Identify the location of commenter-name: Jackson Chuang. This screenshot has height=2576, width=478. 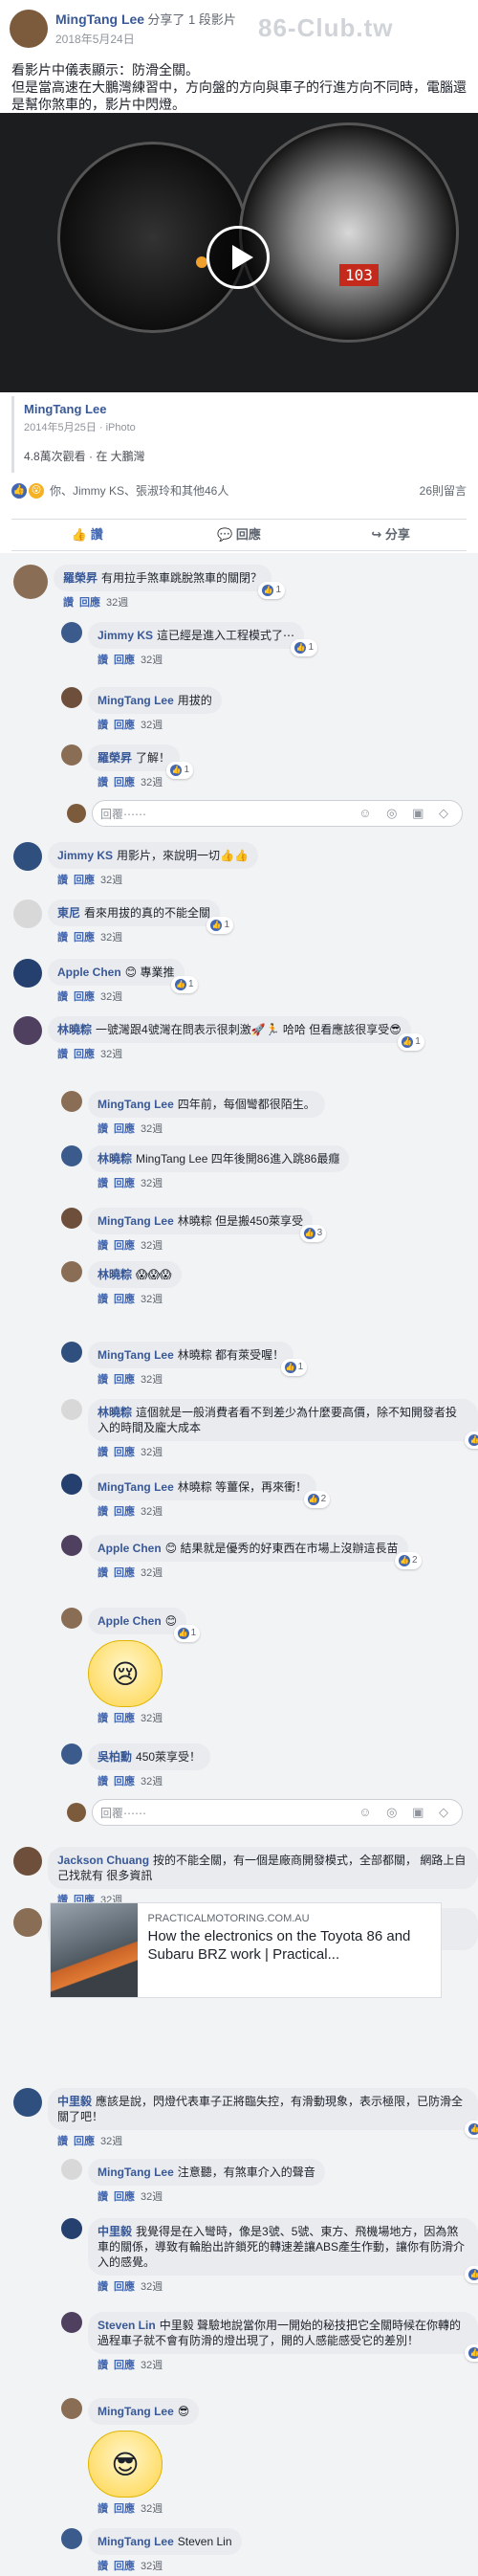
(103, 1860).